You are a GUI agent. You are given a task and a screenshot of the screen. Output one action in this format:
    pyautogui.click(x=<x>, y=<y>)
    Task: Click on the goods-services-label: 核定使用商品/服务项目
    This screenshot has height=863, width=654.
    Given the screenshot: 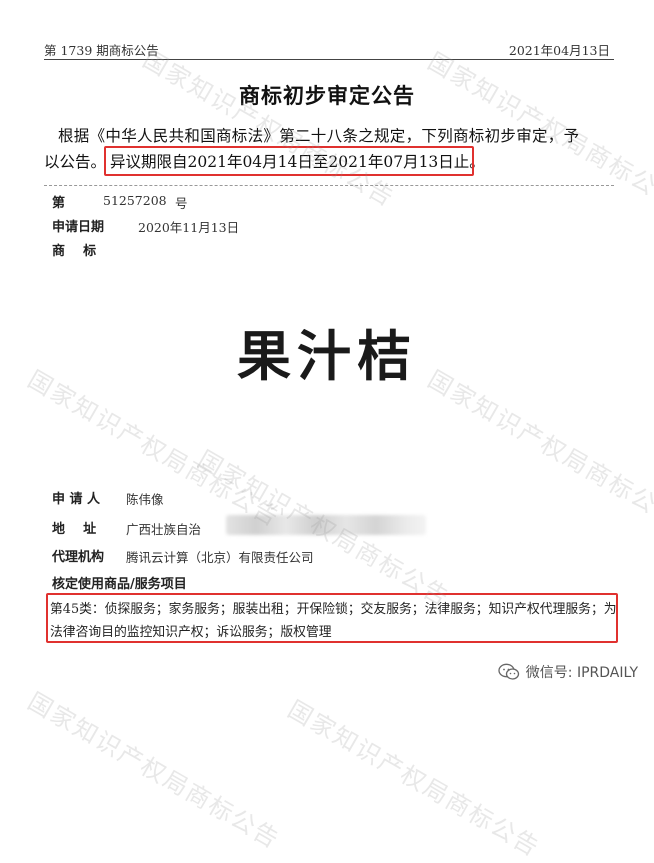 What is the action you would take?
    pyautogui.click(x=119, y=582)
    